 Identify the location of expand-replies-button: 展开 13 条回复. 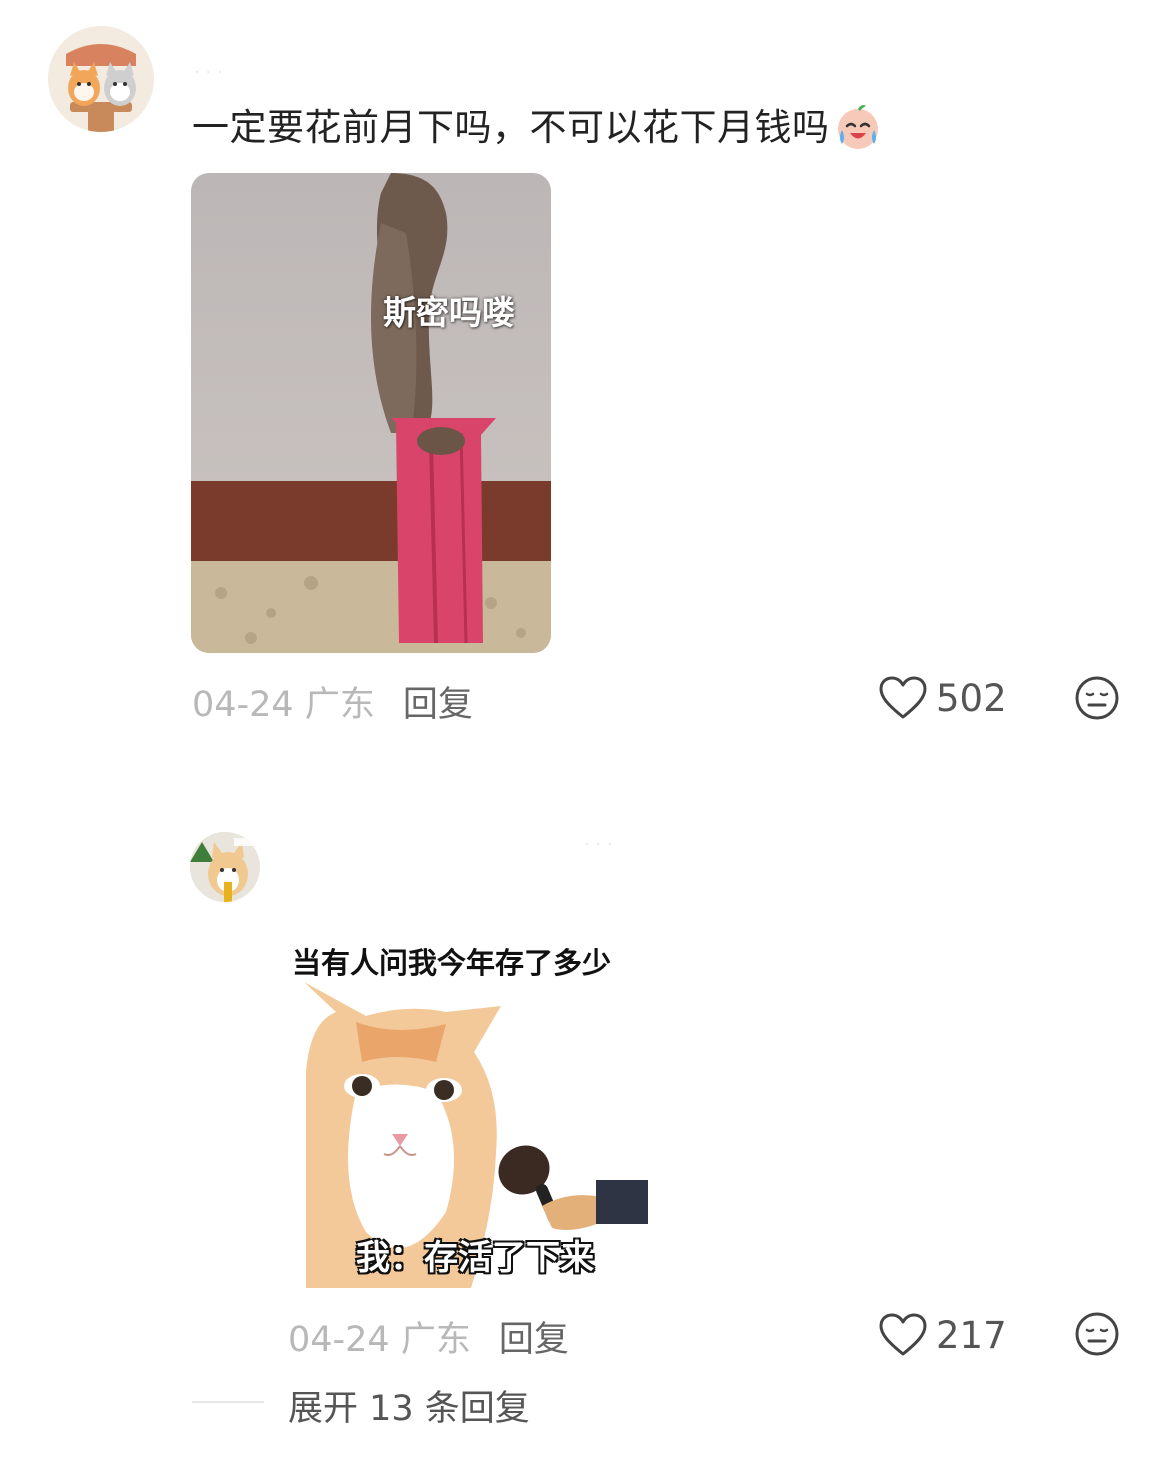
(409, 1405).